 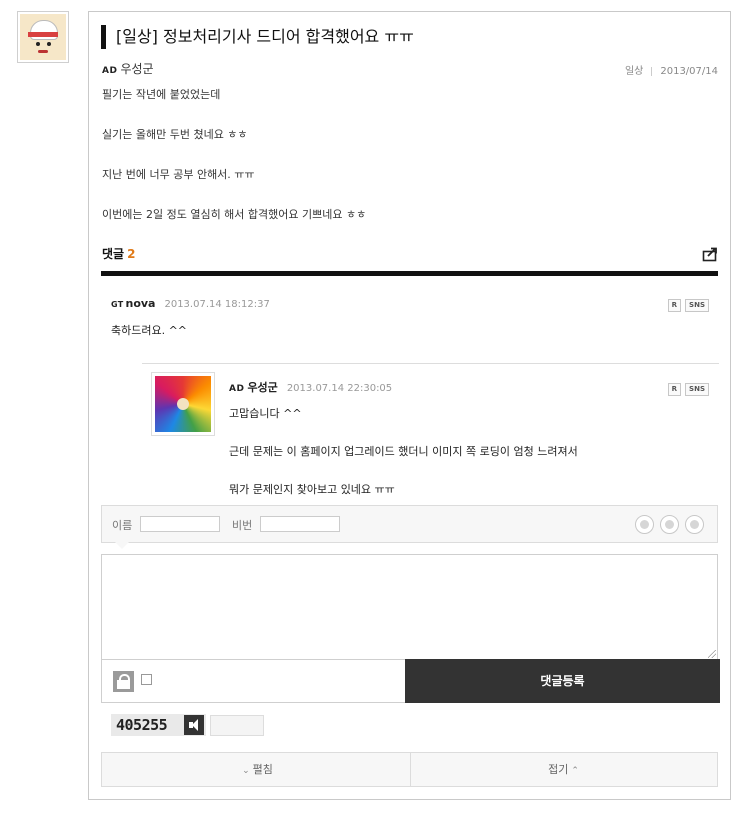 What do you see at coordinates (142, 725) in the screenshot?
I see `captcha-code: 405255` at bounding box center [142, 725].